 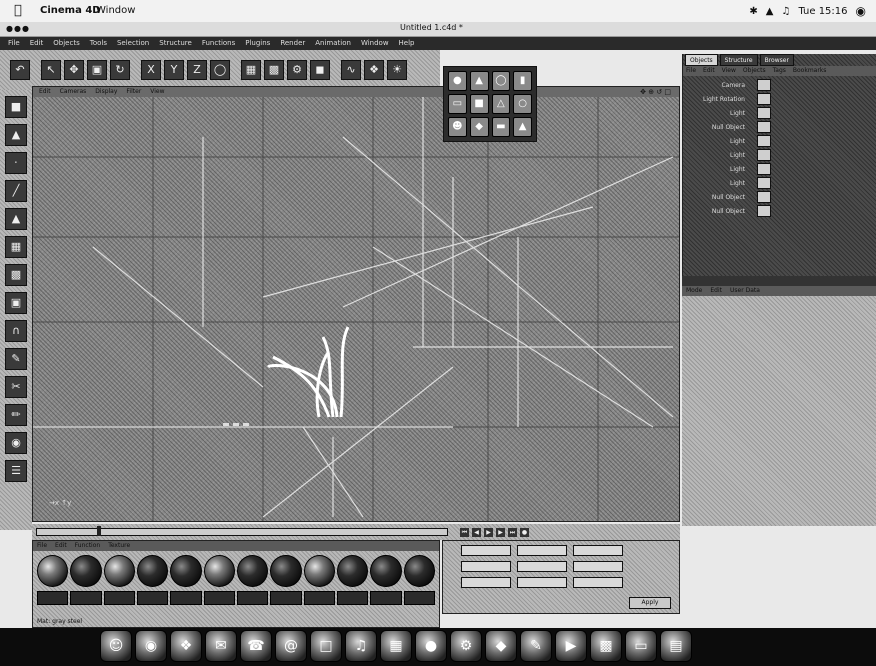 What do you see at coordinates (501, 127) in the screenshot?
I see `capsule-icon: ▬` at bounding box center [501, 127].